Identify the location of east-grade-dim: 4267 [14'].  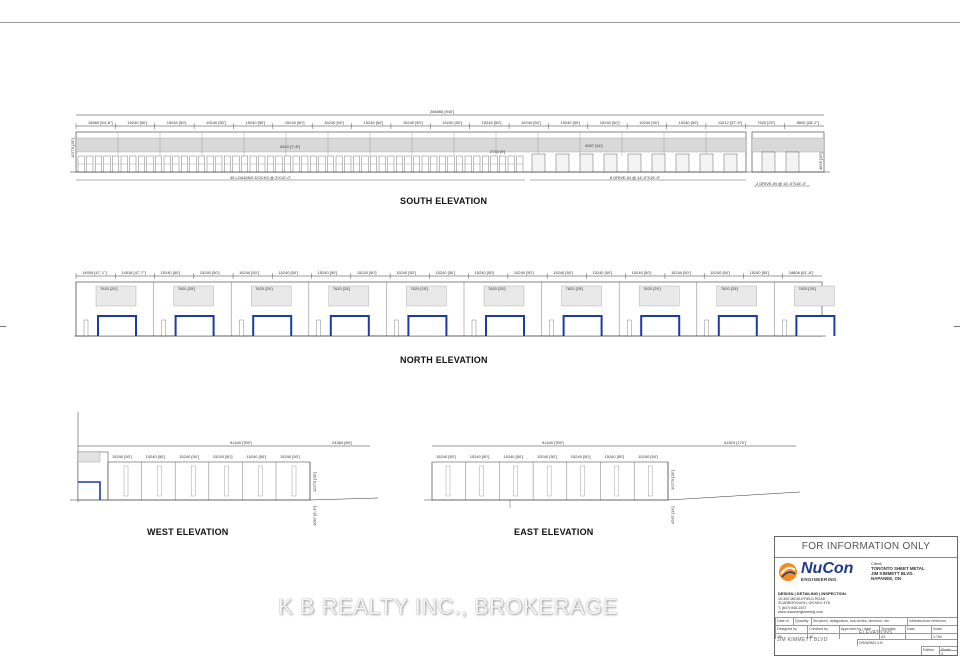
(672, 515).